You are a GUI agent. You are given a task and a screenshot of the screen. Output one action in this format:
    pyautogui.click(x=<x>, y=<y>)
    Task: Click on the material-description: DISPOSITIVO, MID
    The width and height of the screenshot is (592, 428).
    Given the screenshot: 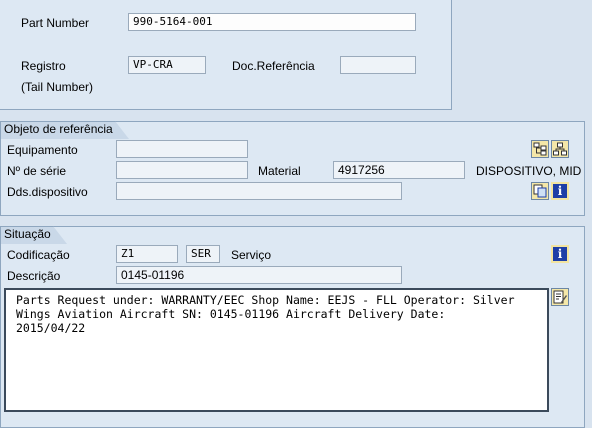 What is the action you would take?
    pyautogui.click(x=529, y=171)
    